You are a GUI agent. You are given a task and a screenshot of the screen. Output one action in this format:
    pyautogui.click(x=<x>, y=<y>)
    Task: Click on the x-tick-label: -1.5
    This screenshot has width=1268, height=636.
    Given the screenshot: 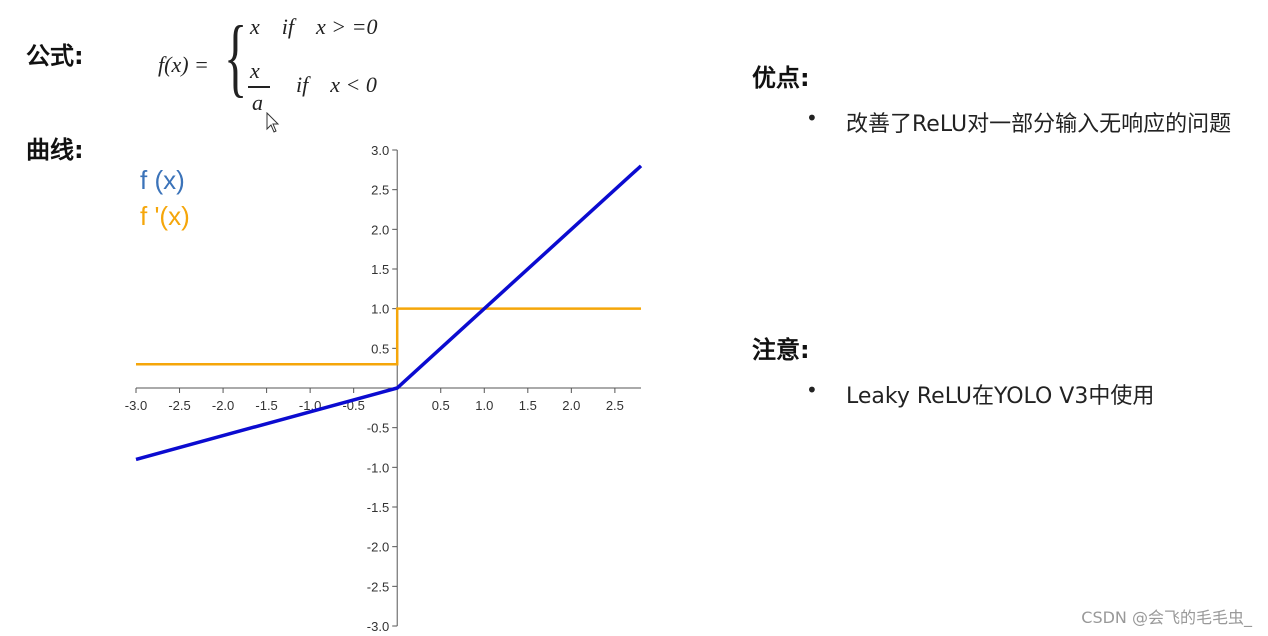 What is the action you would take?
    pyautogui.click(x=266, y=405)
    